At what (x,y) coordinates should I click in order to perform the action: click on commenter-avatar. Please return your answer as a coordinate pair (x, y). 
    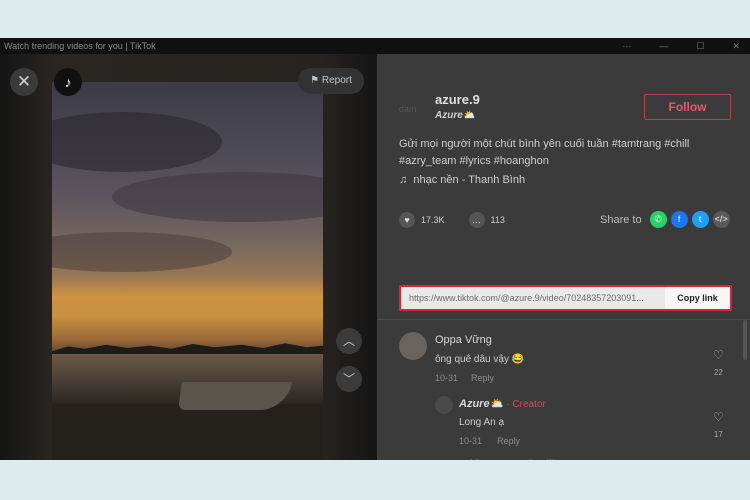
    Looking at the image, I should click on (413, 346).